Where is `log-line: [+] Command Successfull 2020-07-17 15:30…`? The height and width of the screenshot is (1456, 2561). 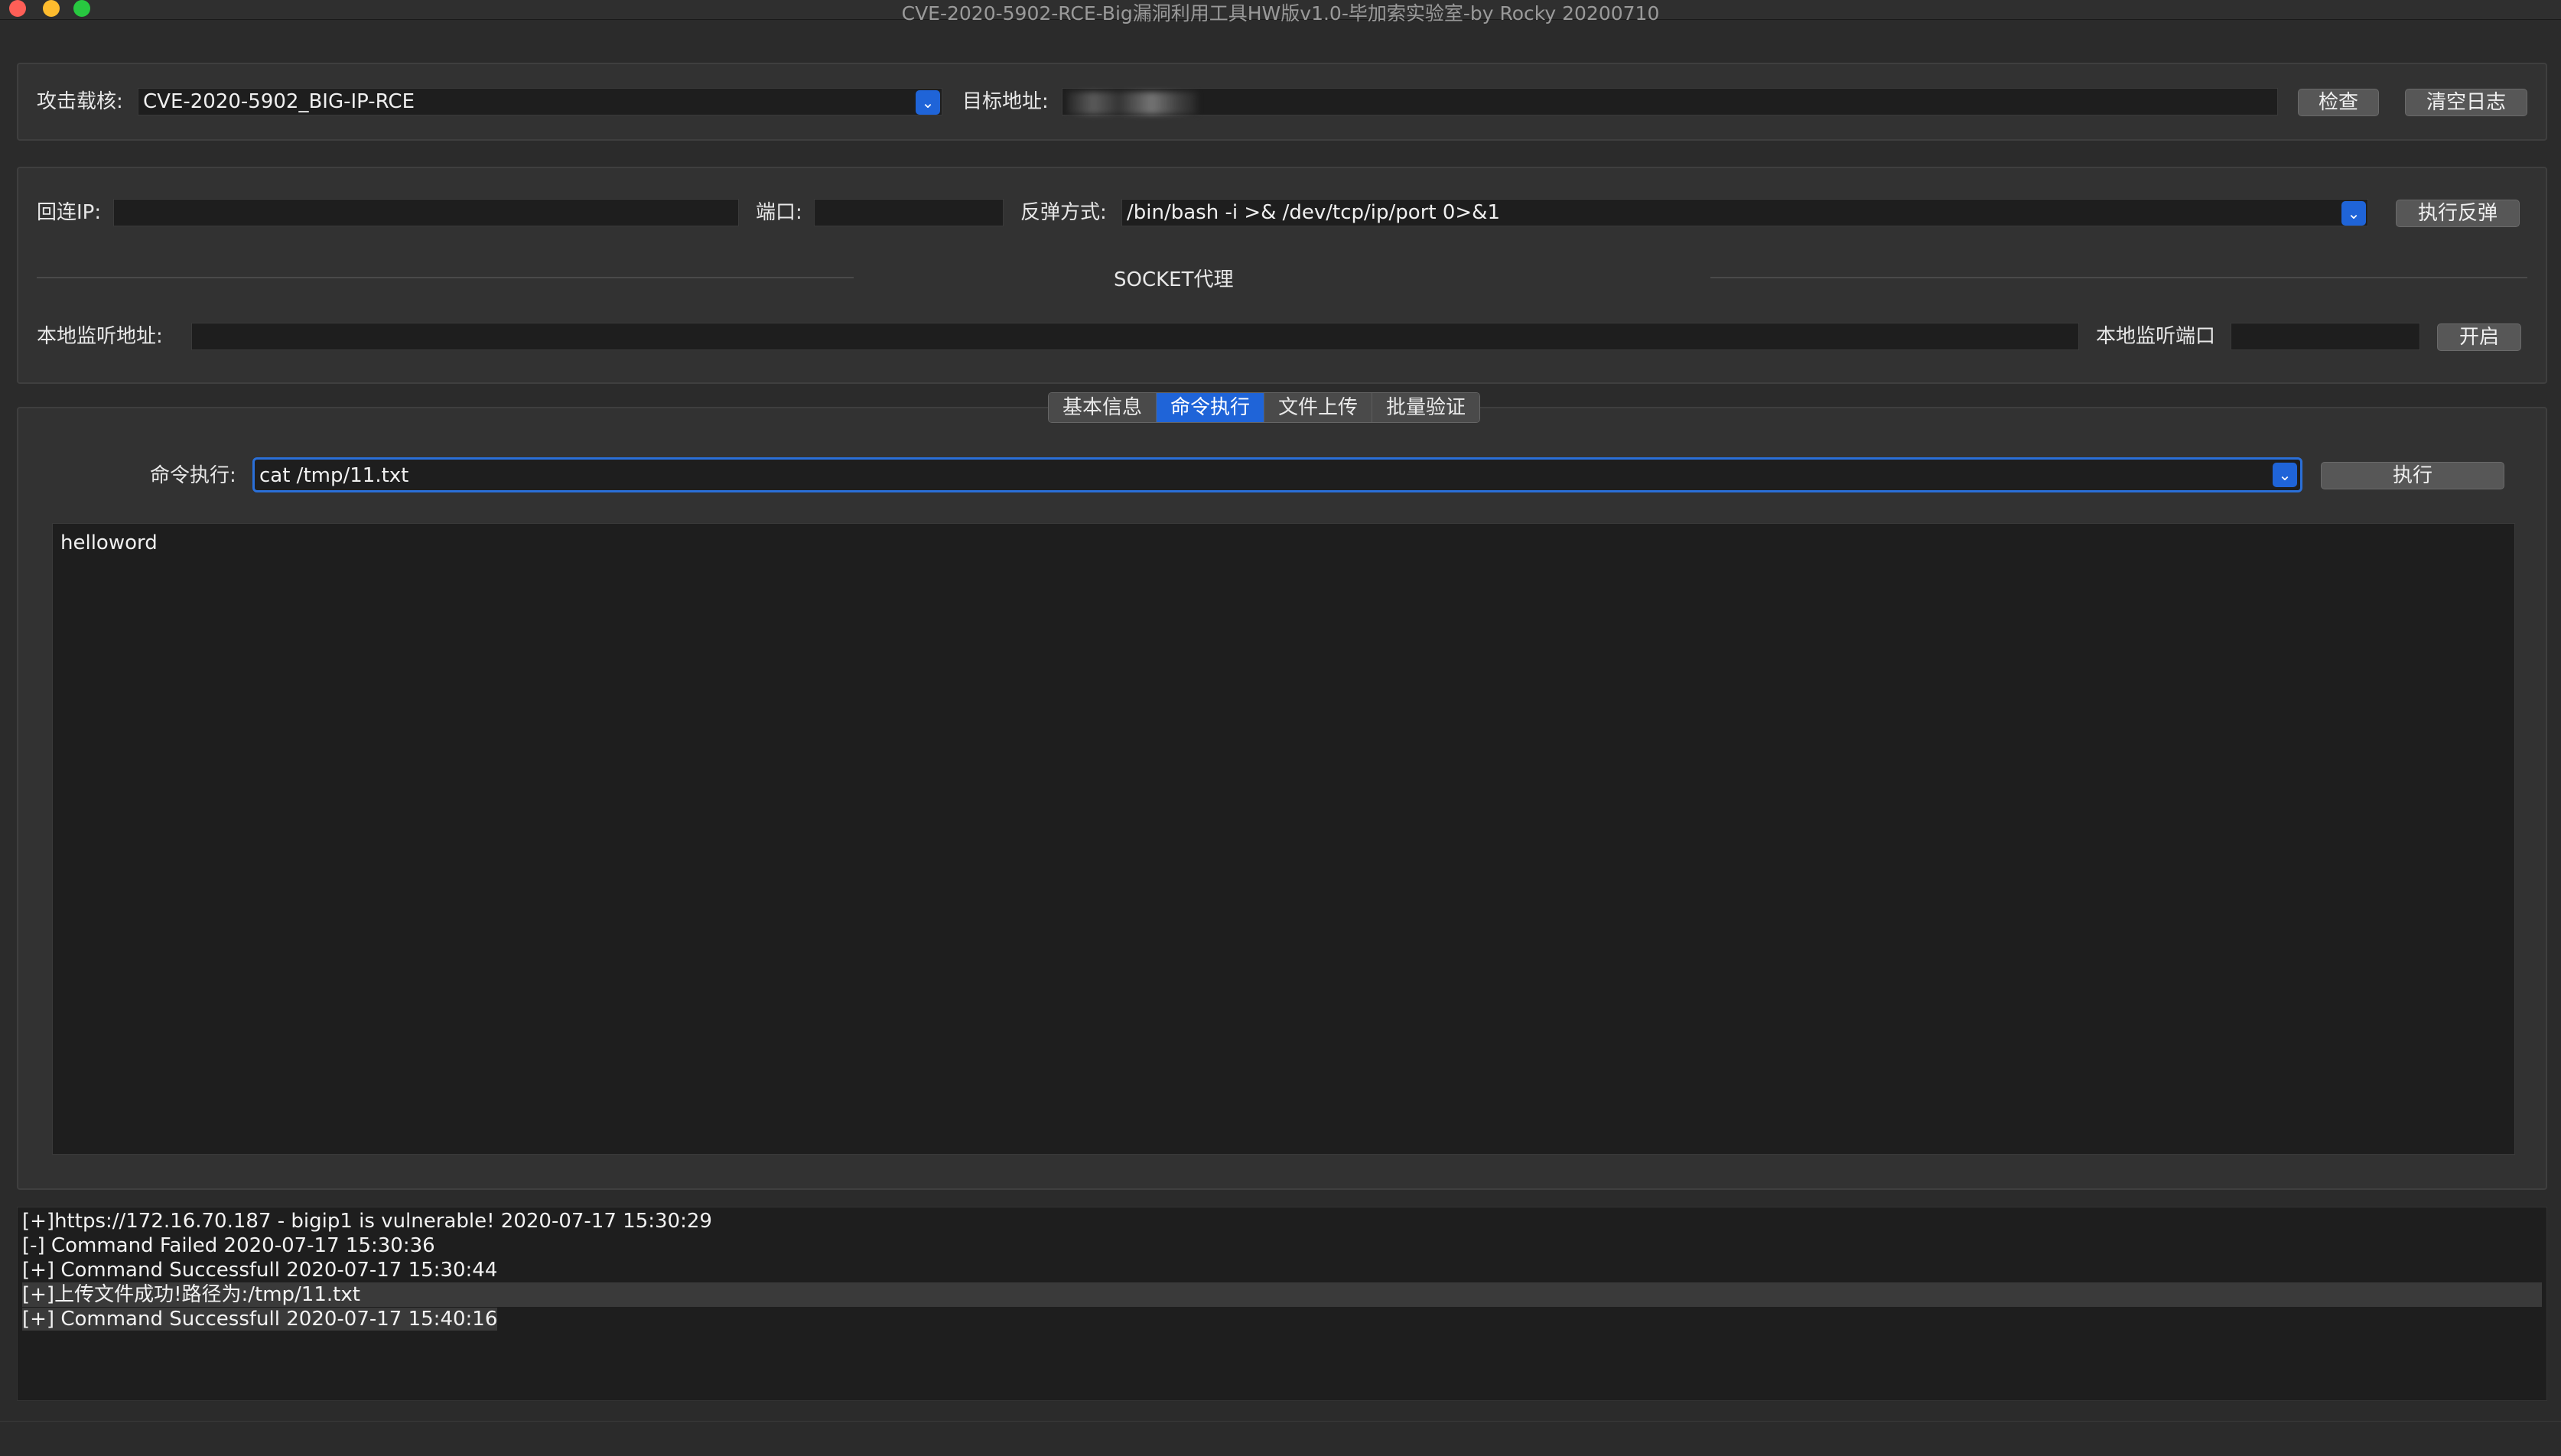
log-line: [+] Command Successfull 2020-07-17 15:30… is located at coordinates (260, 1270).